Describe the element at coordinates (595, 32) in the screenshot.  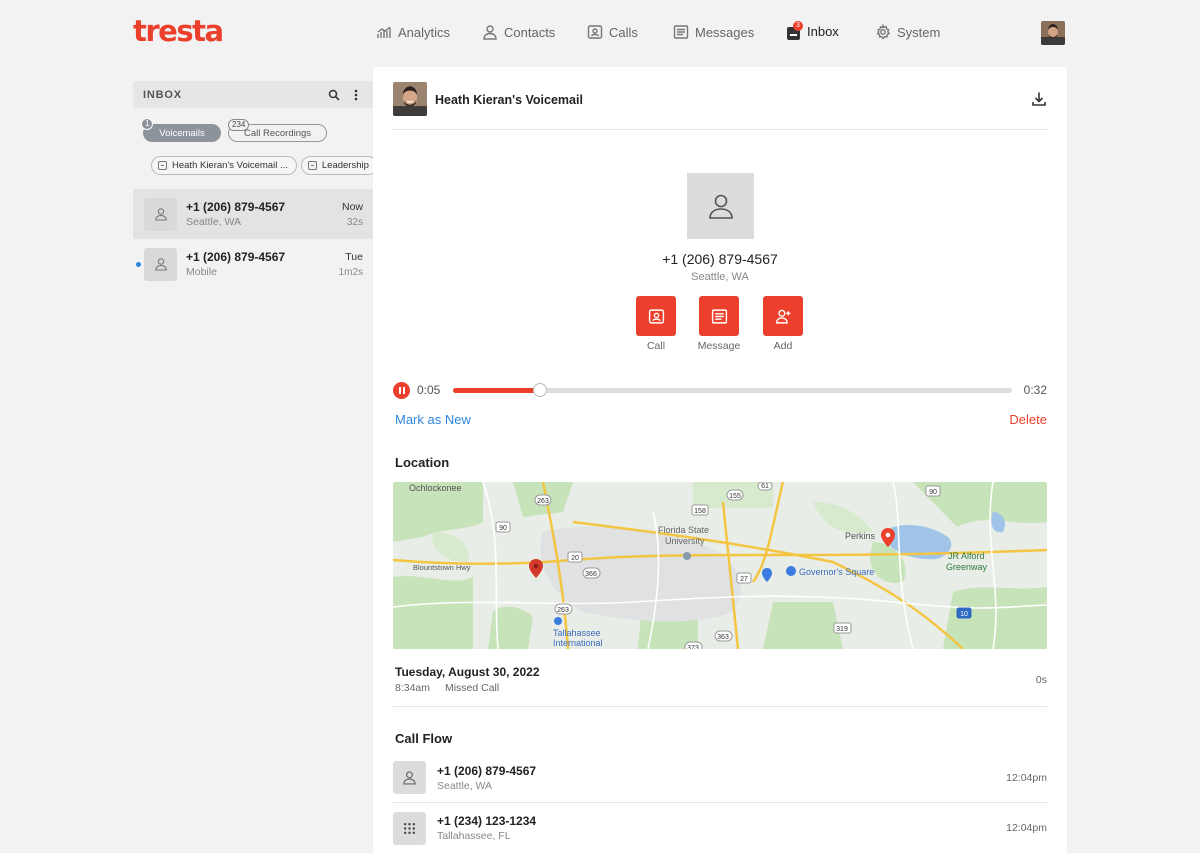
I see `calls-icon` at that location.